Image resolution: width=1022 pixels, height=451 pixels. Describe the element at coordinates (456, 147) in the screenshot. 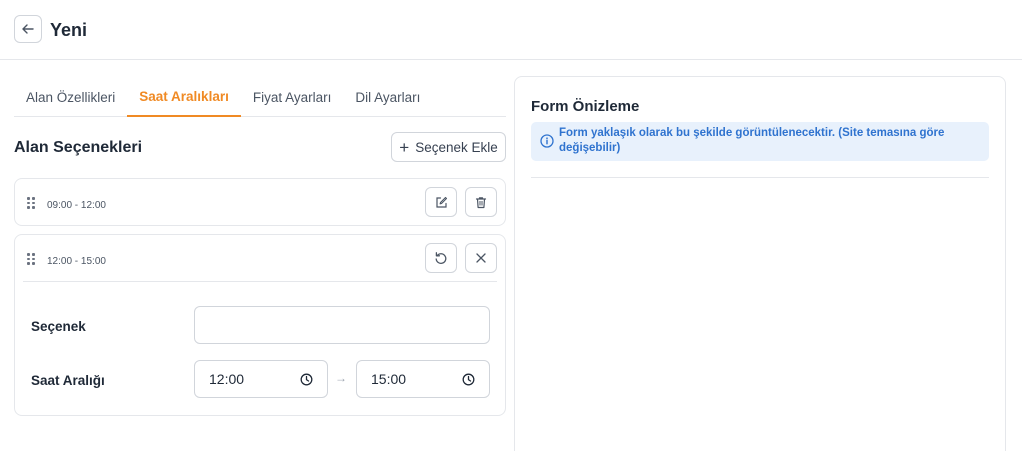

I see `add-option-label: Seçenek Ekle` at that location.